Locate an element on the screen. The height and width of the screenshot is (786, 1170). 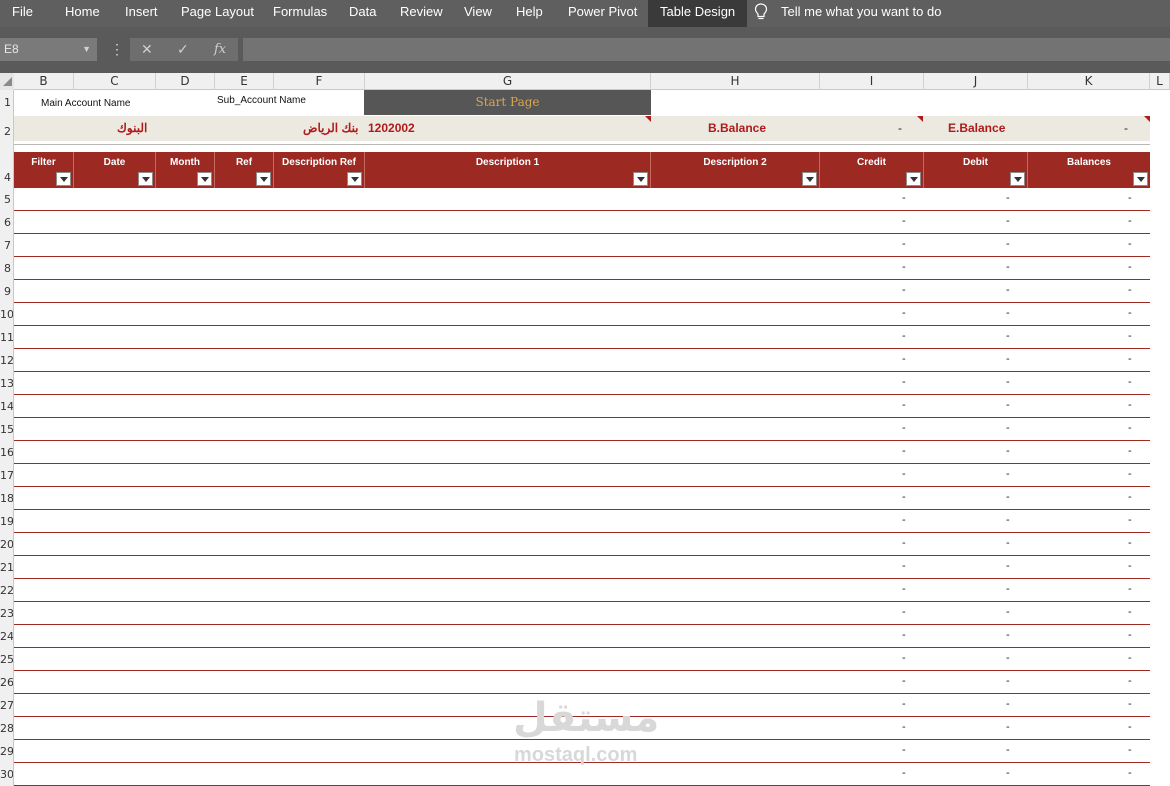
row-header: 22 is located at coordinates (7, 590).